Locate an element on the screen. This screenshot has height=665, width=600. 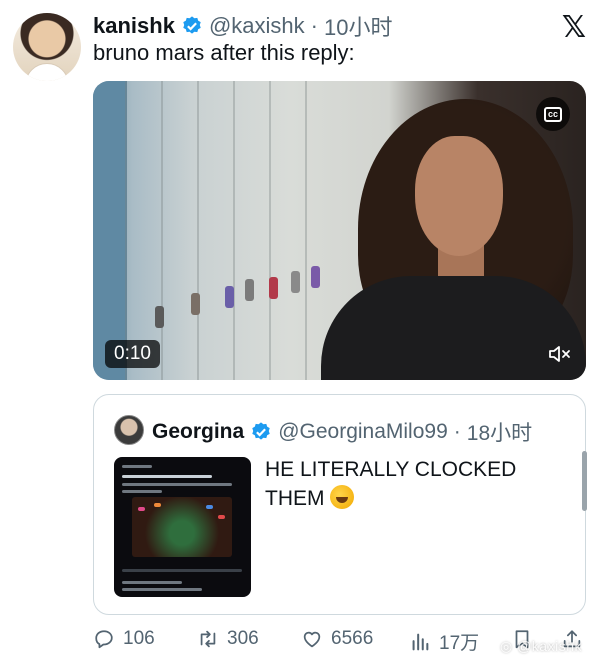
retweet-count: 306 is located at coordinates (243, 638).